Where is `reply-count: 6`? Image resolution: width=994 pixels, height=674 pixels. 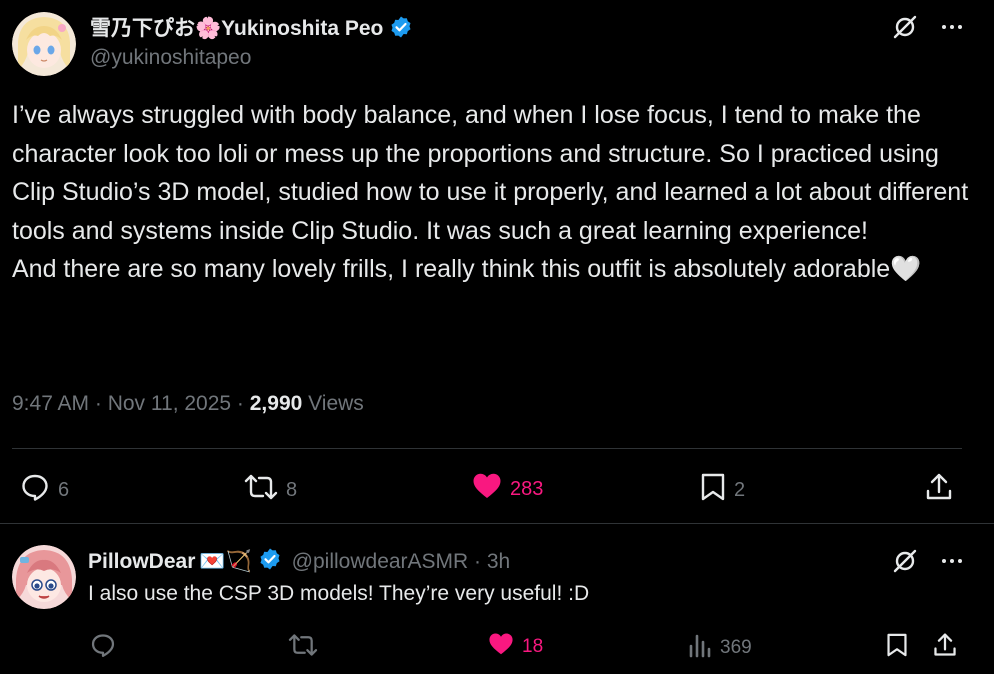
reply-count: 6 is located at coordinates (64, 489).